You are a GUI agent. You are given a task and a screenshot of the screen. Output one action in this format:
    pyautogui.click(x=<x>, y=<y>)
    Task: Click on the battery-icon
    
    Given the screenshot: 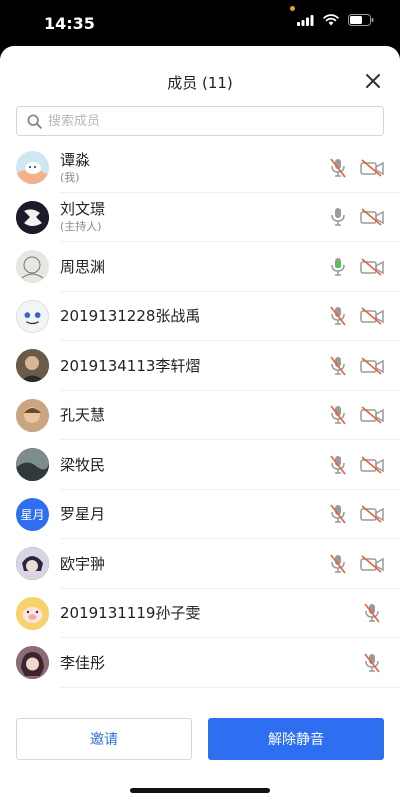 What is the action you would take?
    pyautogui.click(x=361, y=20)
    